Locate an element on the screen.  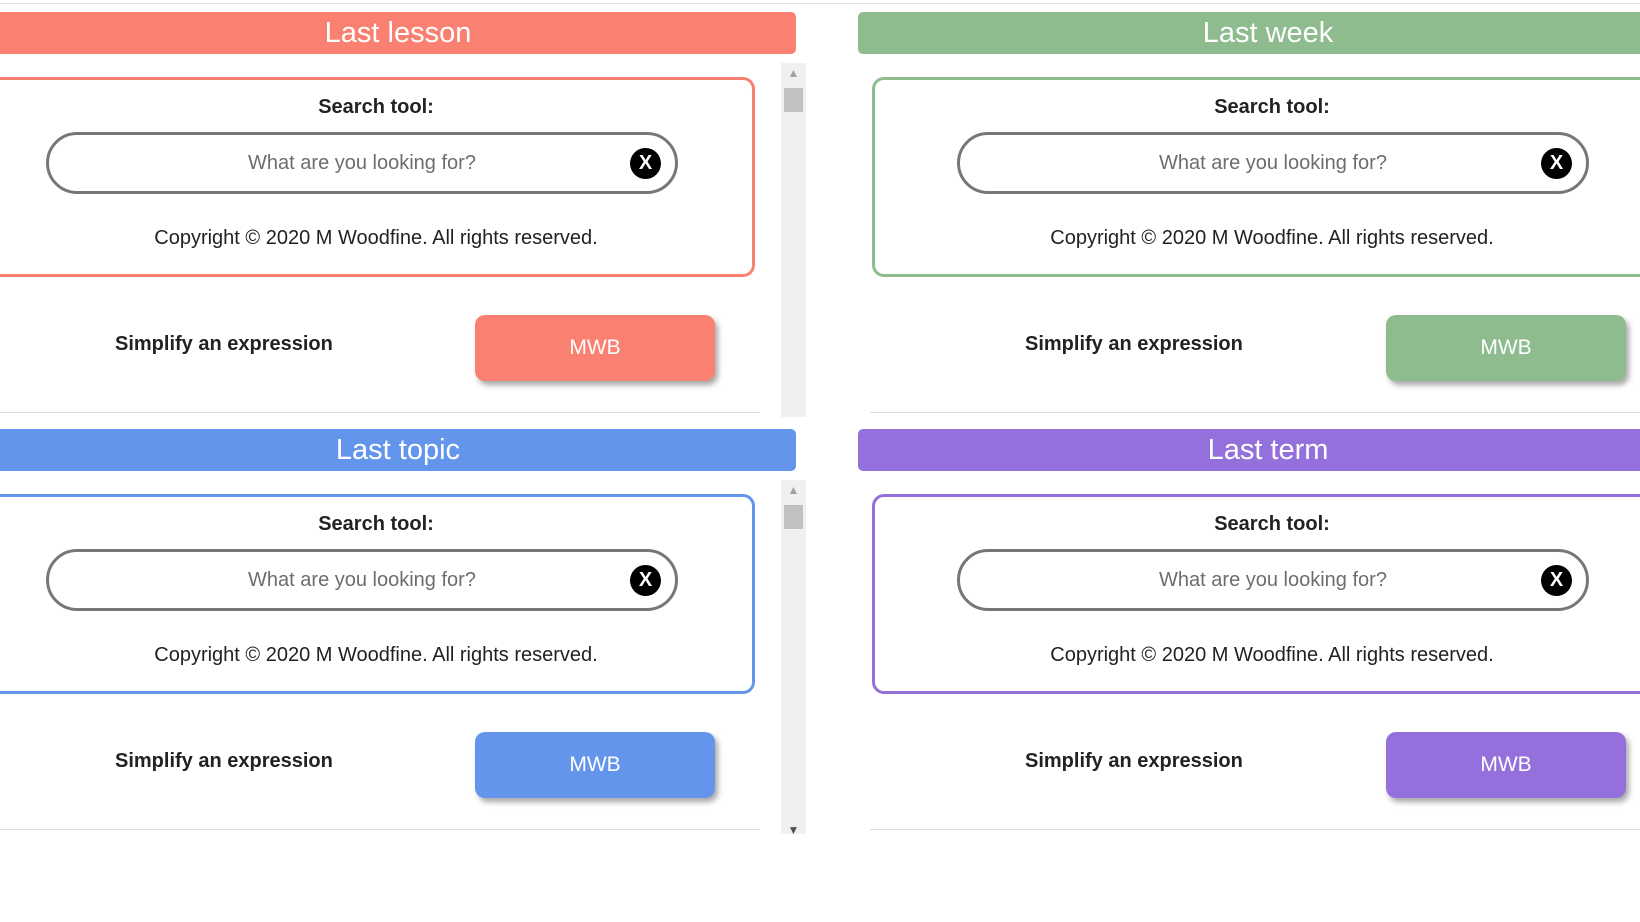
section-header: Last term is located at coordinates (1249, 450).